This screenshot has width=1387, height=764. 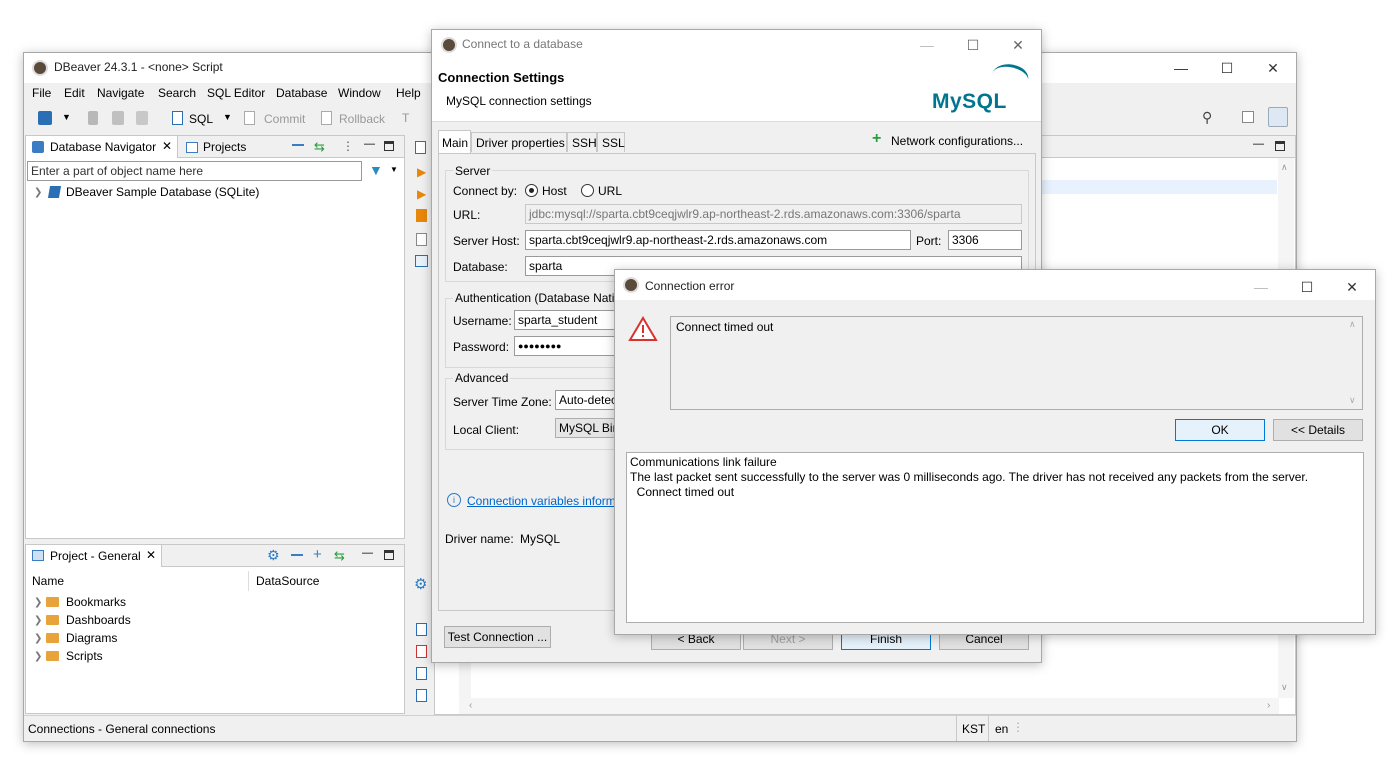 What do you see at coordinates (610, 191) in the screenshot?
I see `radio-url-label: URL` at bounding box center [610, 191].